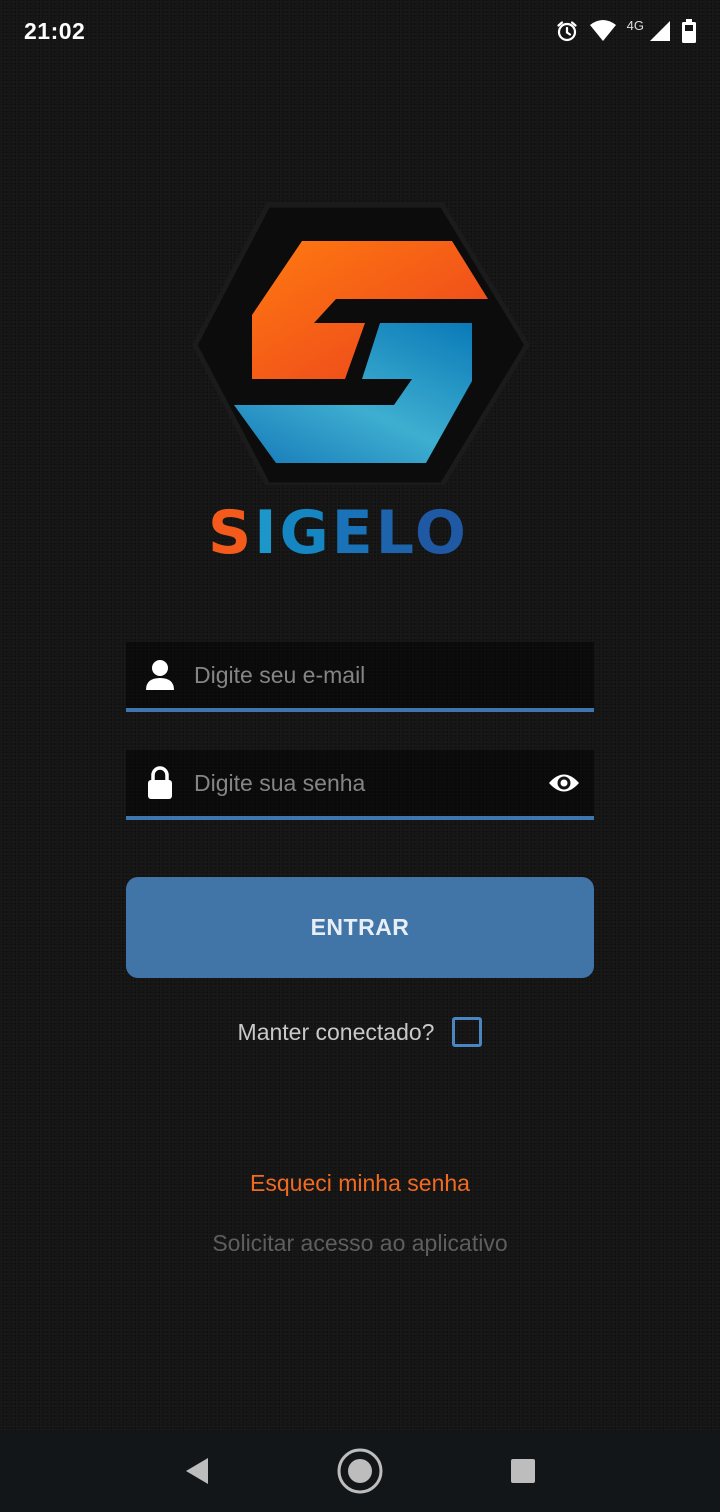 Image resolution: width=720 pixels, height=1512 pixels. What do you see at coordinates (523, 1471) in the screenshot?
I see `recents-icon` at bounding box center [523, 1471].